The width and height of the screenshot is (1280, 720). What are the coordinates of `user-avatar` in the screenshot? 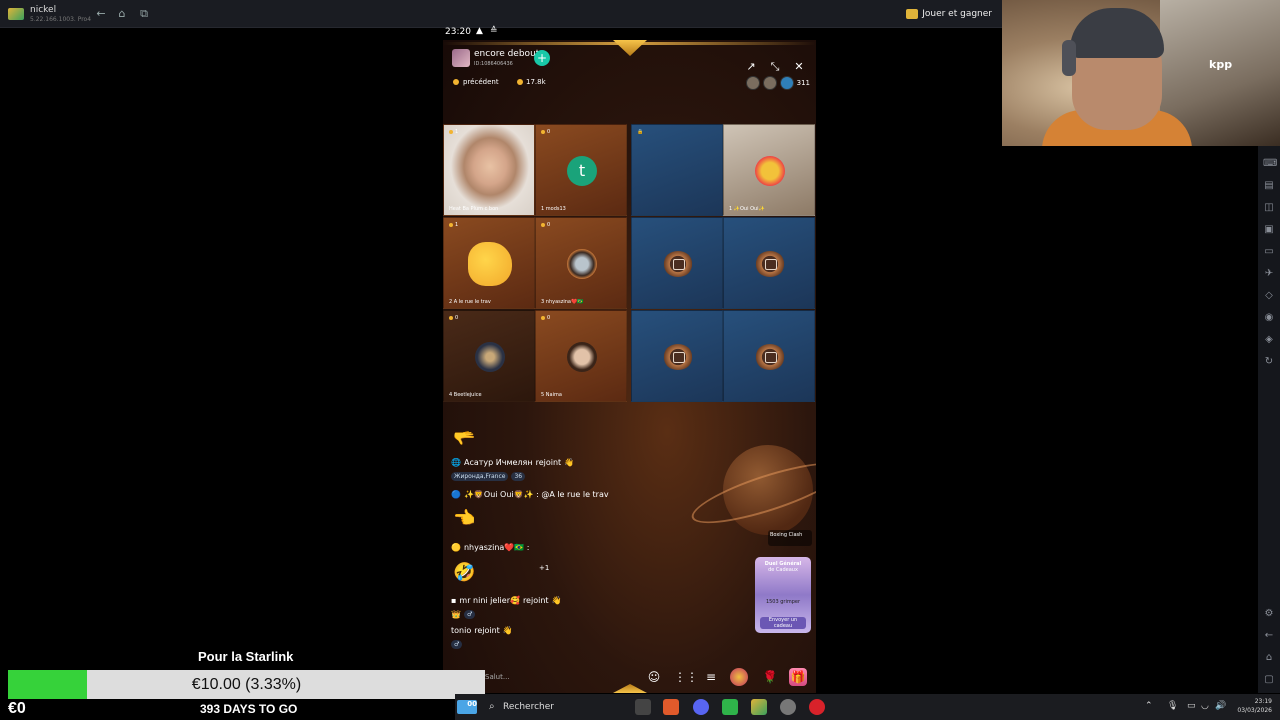 It's located at (490, 357).